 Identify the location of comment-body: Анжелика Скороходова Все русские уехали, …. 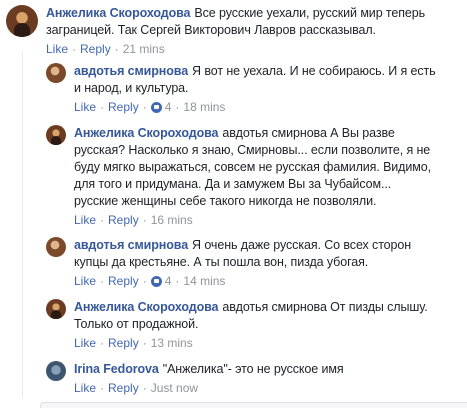
(235, 31).